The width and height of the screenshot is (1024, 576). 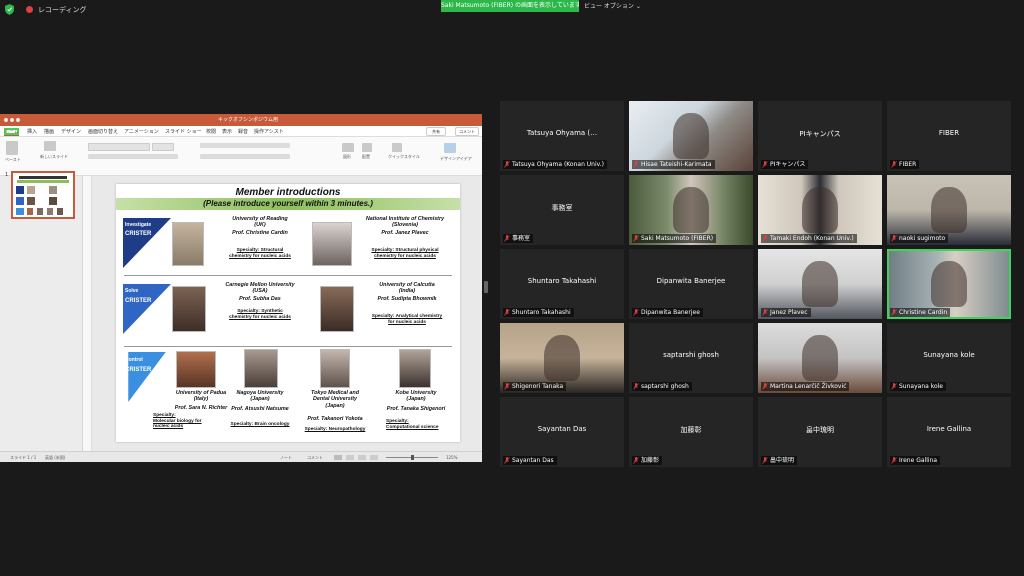 What do you see at coordinates (350, 457) in the screenshot?
I see `slide-sorter-icon` at bounding box center [350, 457].